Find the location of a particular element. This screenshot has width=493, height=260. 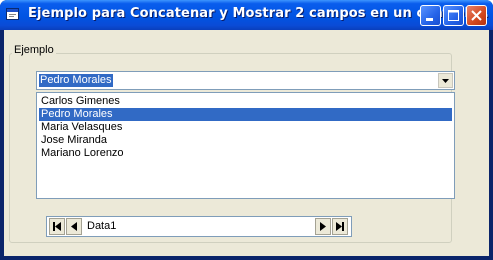

data-control: Data1 is located at coordinates (199, 226).